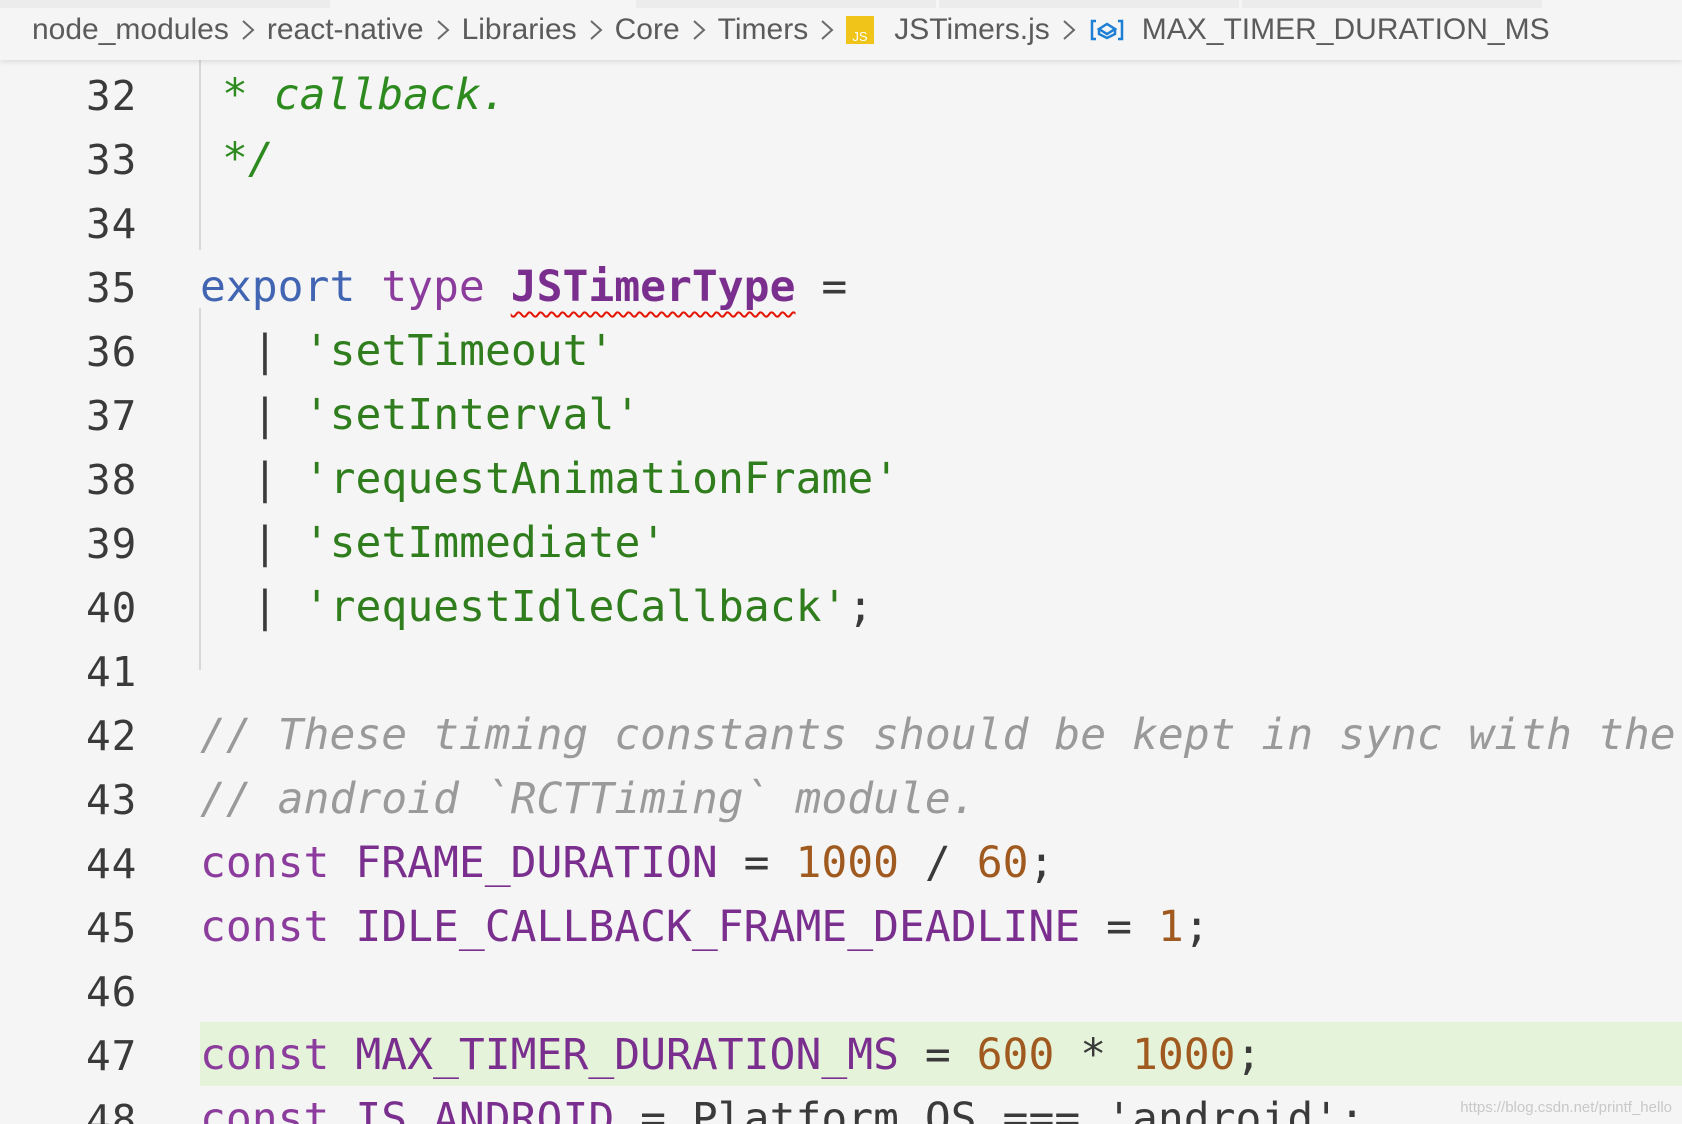 The image size is (1682, 1124). What do you see at coordinates (112, 928) in the screenshot?
I see `line-number: 45` at bounding box center [112, 928].